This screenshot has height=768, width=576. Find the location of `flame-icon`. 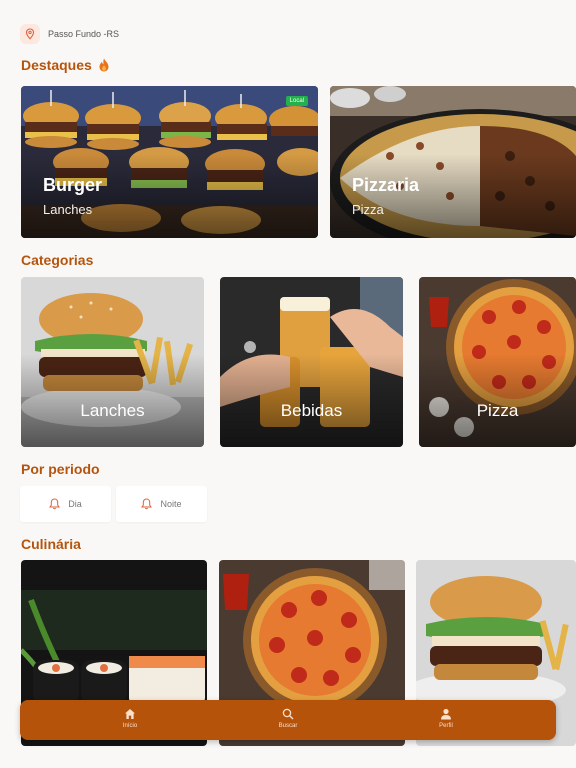

flame-icon is located at coordinates (104, 65).